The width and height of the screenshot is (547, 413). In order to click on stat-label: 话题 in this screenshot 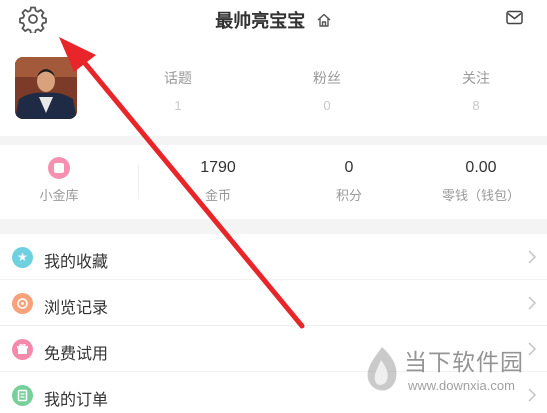, I will do `click(178, 78)`.